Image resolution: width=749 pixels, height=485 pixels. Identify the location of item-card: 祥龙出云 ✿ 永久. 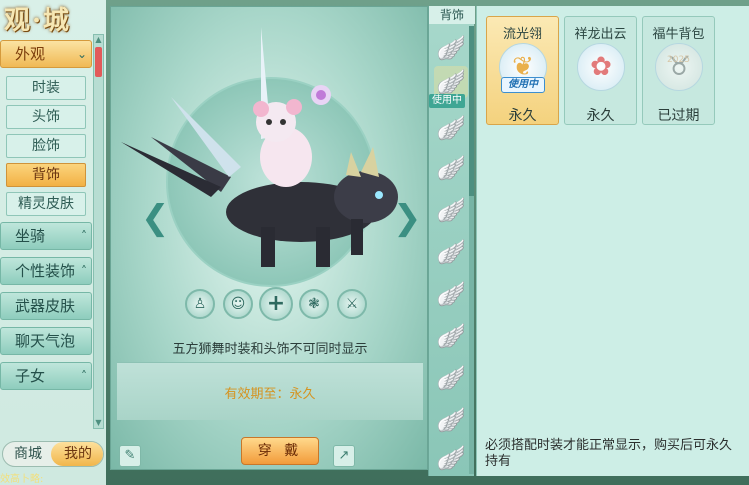
(600, 70).